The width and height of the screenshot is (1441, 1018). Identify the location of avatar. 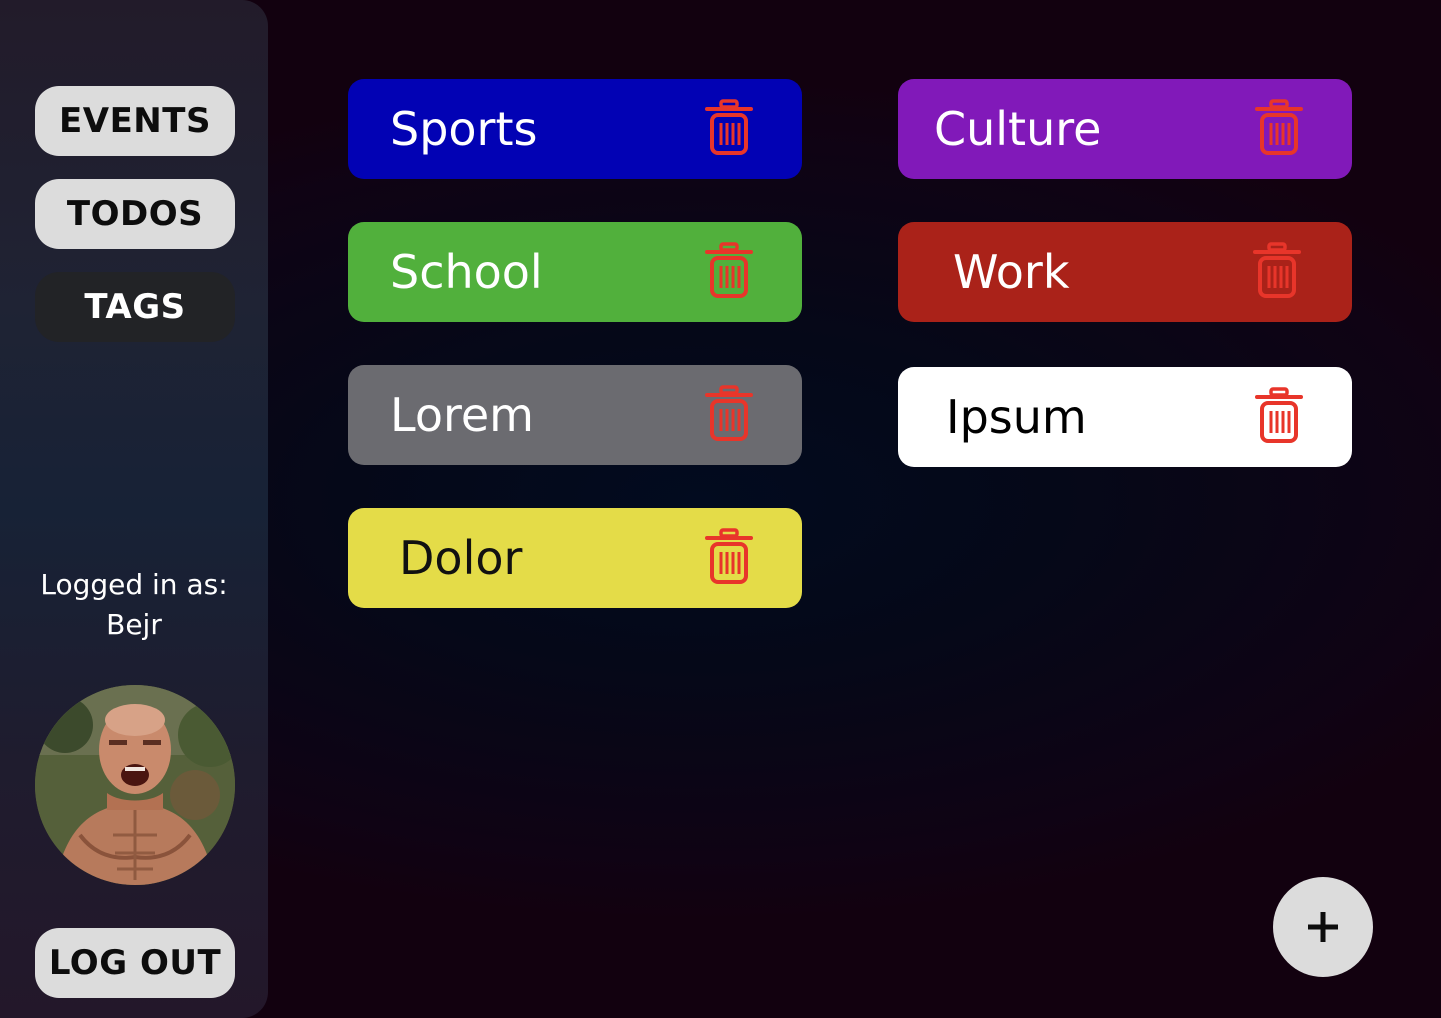
(135, 785).